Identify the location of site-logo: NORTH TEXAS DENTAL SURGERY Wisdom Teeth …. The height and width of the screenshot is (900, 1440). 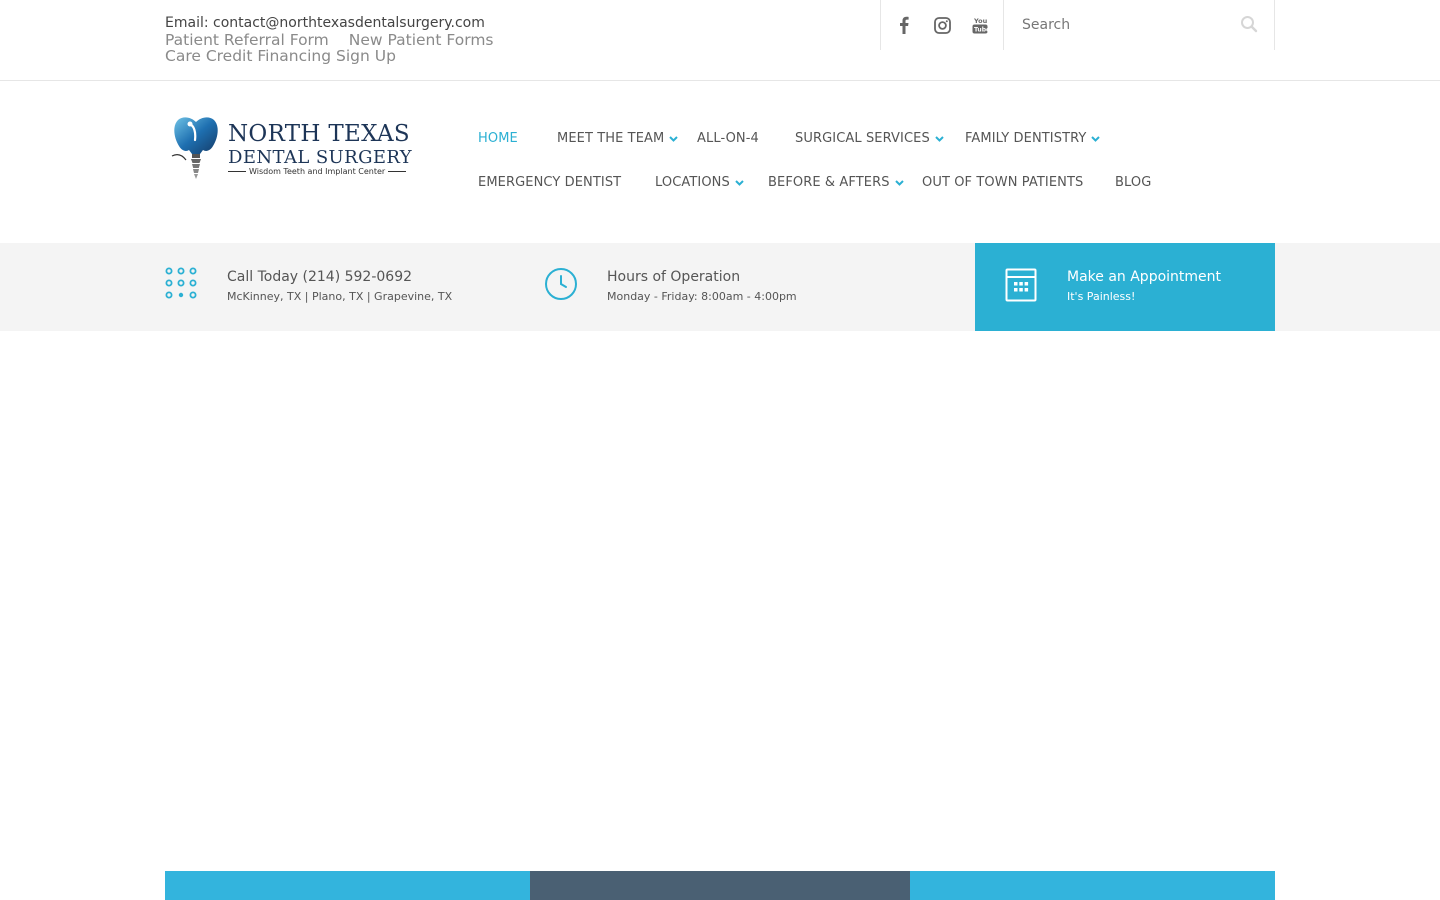
(292, 149).